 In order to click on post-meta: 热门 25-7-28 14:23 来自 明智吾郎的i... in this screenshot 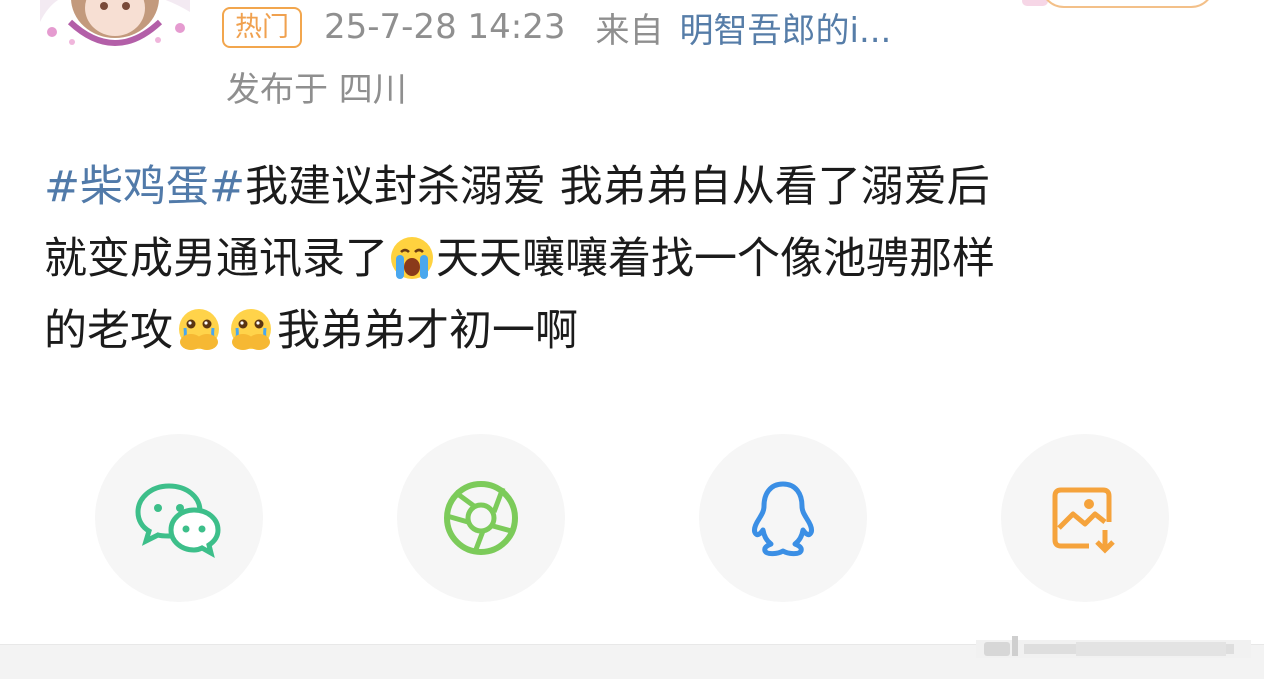, I will do `click(557, 27)`.